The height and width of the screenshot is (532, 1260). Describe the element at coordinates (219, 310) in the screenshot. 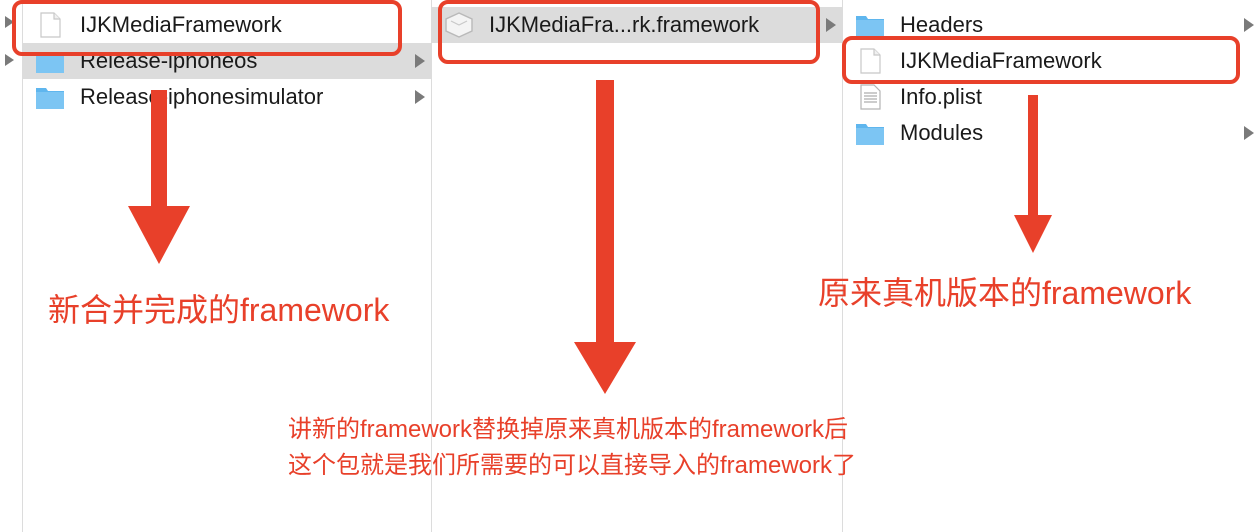

I see `annotation-merged: 新合并完成的framework` at that location.